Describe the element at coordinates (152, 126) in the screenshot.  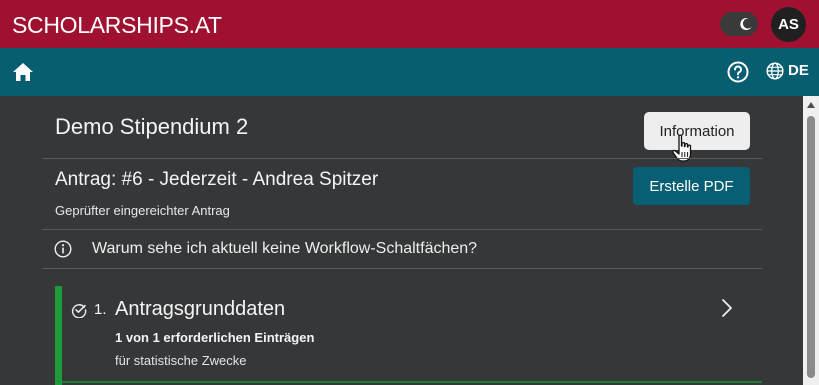
I see `page-title: Demo Stipendium 2` at that location.